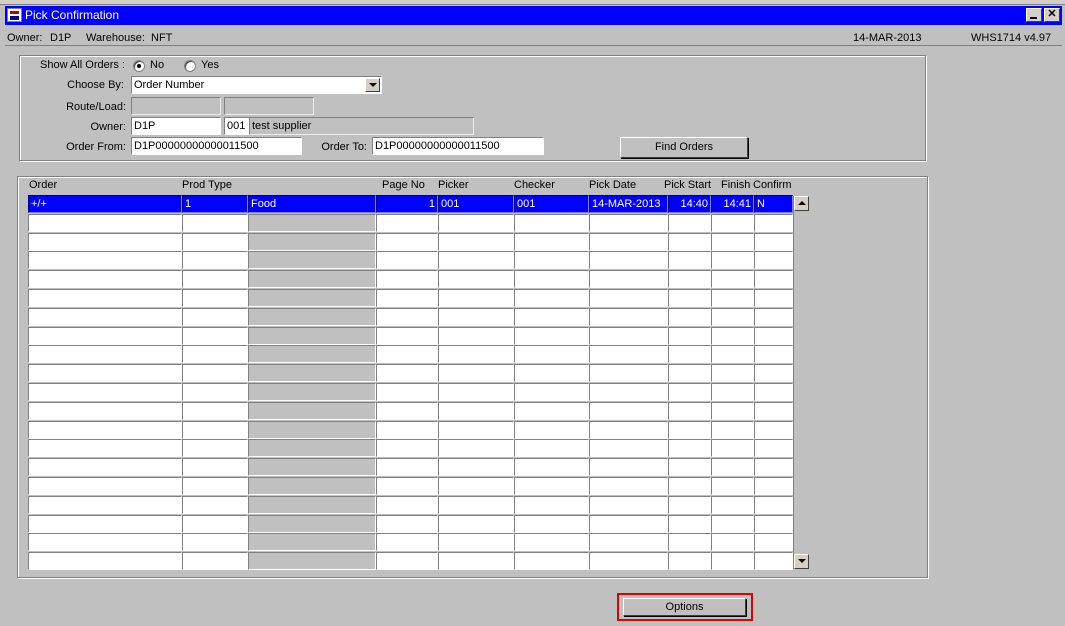 Image resolution: width=1065 pixels, height=626 pixels. What do you see at coordinates (476, 204) in the screenshot?
I see `grid-cell-picker: 001` at bounding box center [476, 204].